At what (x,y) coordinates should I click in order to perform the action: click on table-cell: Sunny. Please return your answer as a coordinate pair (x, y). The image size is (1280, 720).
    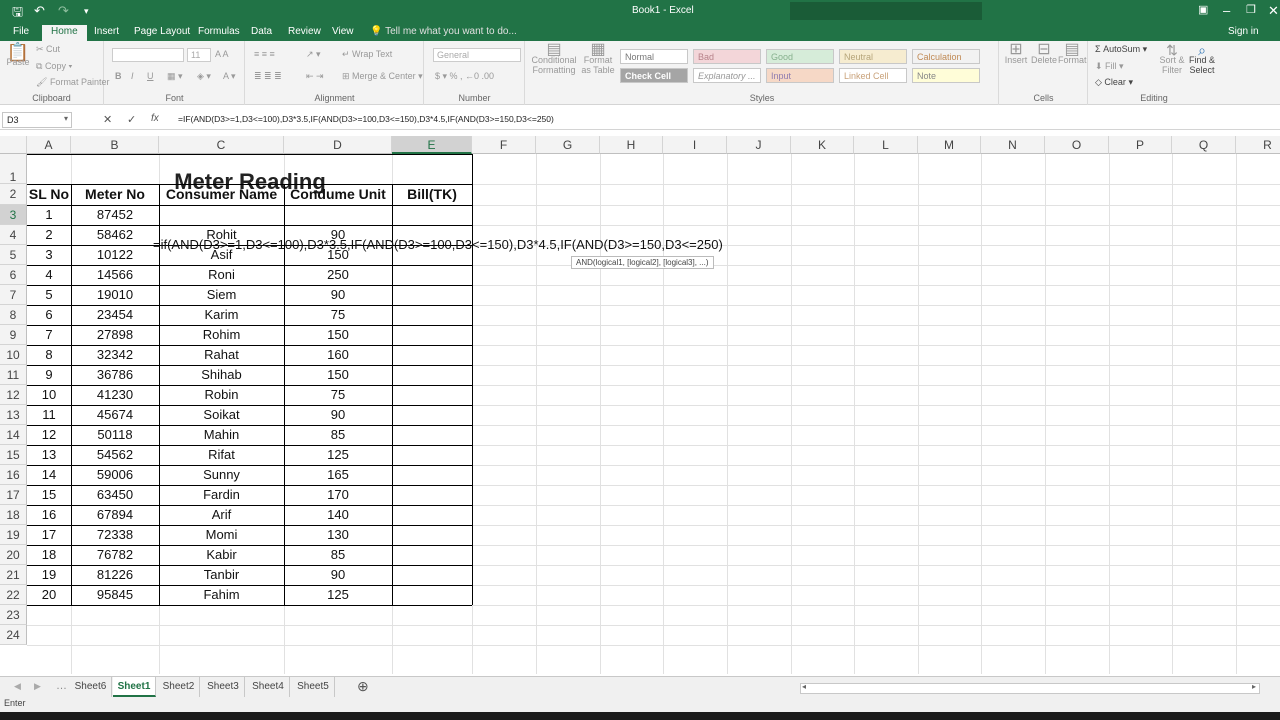
    Looking at the image, I should click on (221, 474).